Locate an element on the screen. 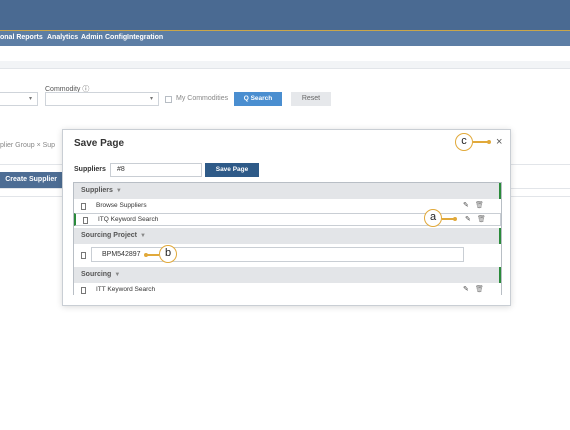 This screenshot has height=430, width=570. my-commodities-checkbox is located at coordinates (168, 99).